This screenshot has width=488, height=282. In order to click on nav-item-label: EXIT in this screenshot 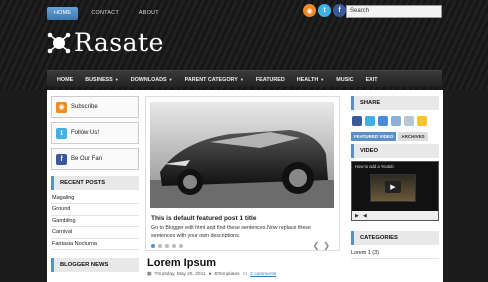, I will do `click(371, 79)`.